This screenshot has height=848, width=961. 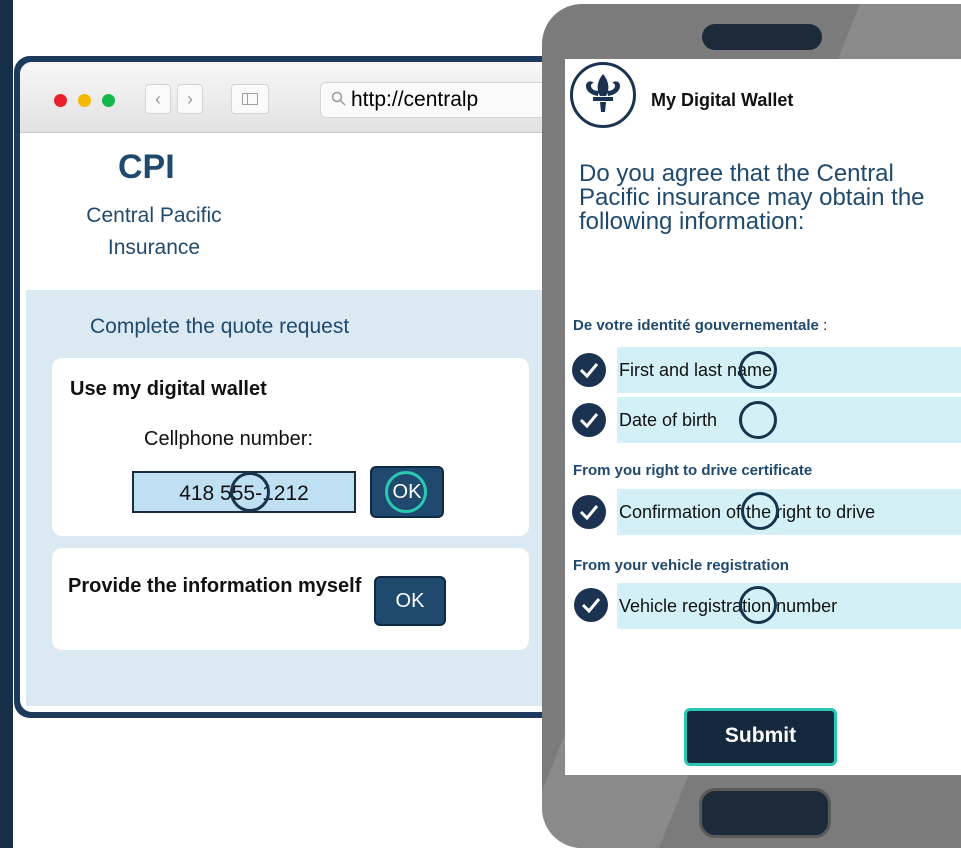 What do you see at coordinates (728, 606) in the screenshot?
I see `consent-item-label: Vehicle registration number` at bounding box center [728, 606].